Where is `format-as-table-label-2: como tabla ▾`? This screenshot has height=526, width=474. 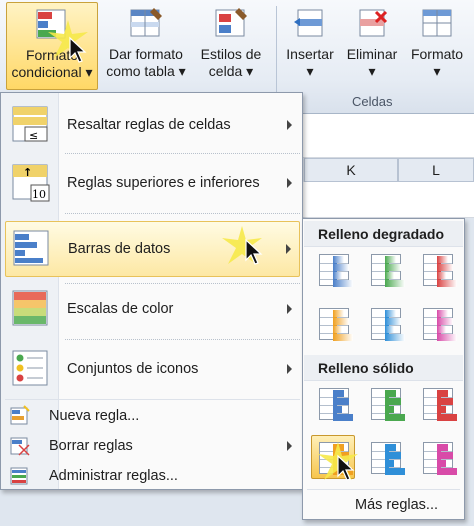 format-as-table-label-2: como tabla ▾ is located at coordinates (146, 71).